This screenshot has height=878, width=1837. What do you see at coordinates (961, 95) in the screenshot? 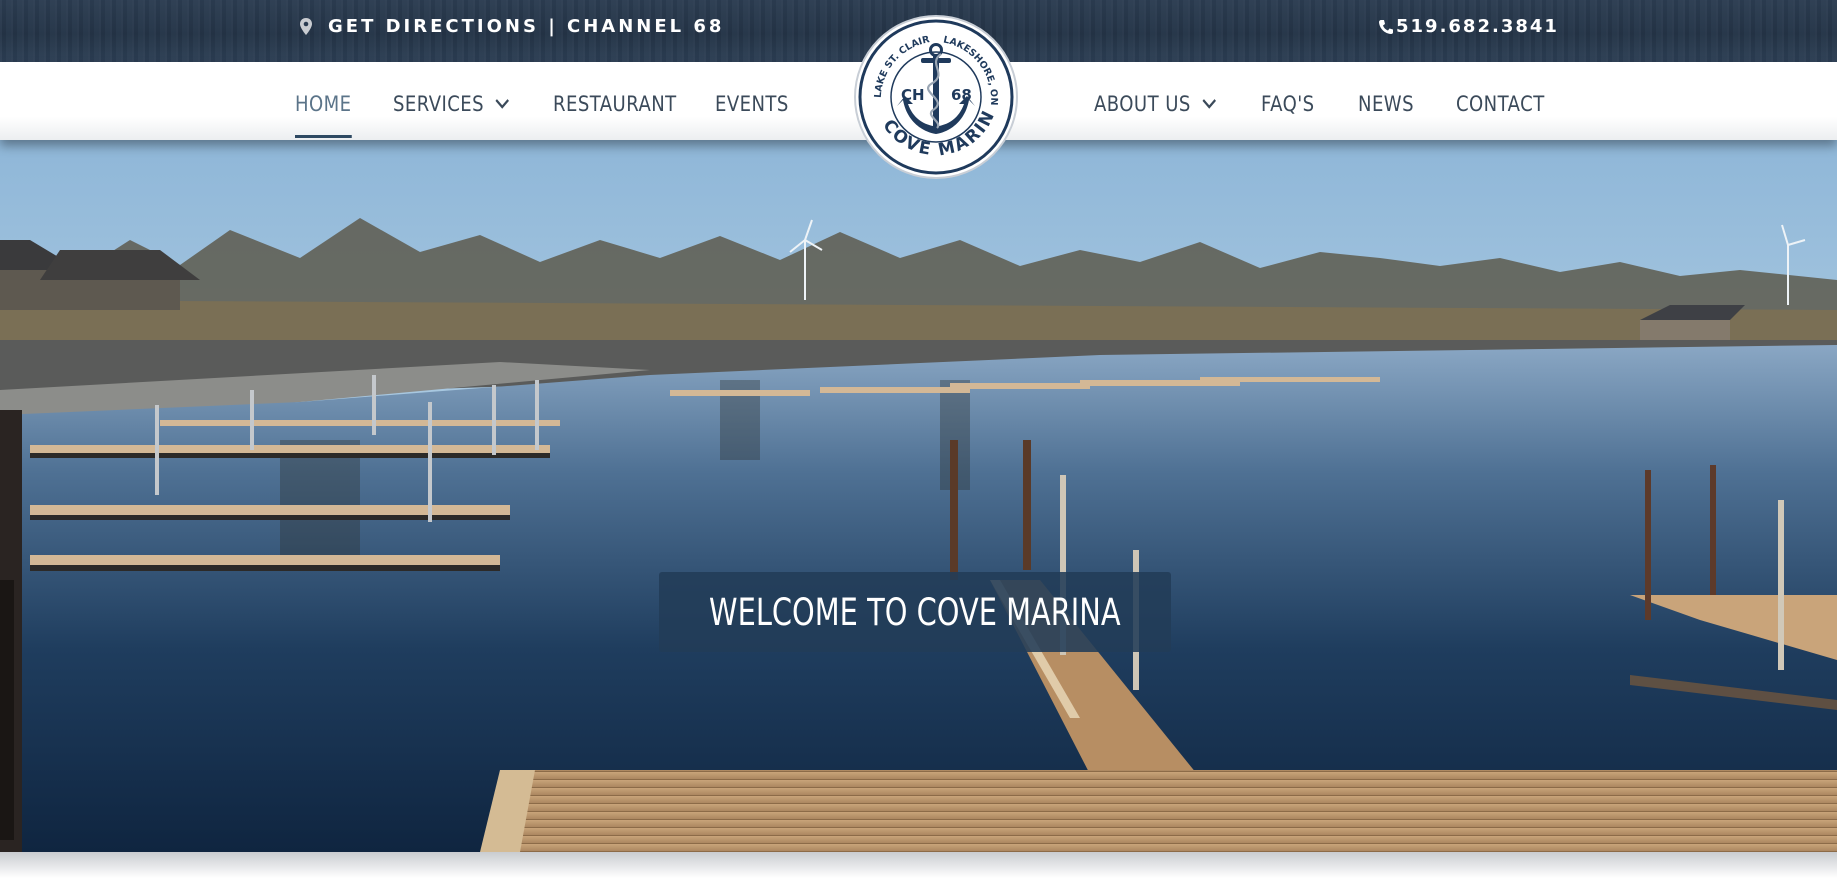
I see `logo-68: 68` at bounding box center [961, 95].